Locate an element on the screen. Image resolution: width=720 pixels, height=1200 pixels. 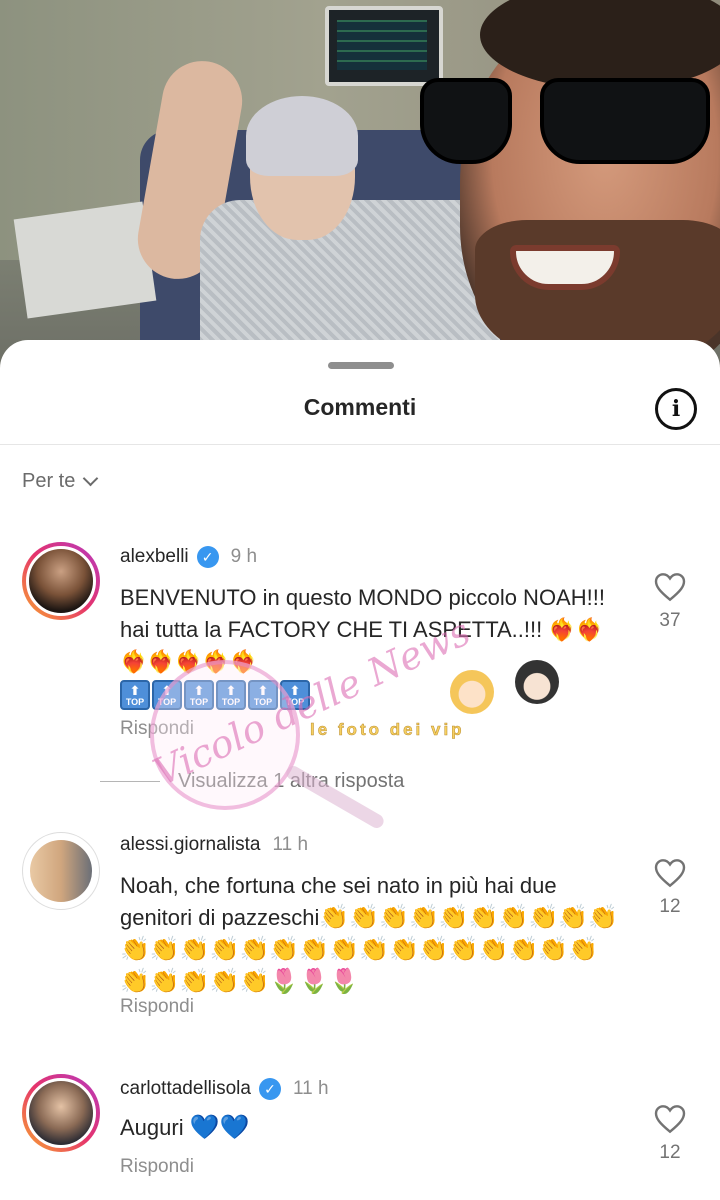
comment-username: alexbelli is located at coordinates (154, 557).